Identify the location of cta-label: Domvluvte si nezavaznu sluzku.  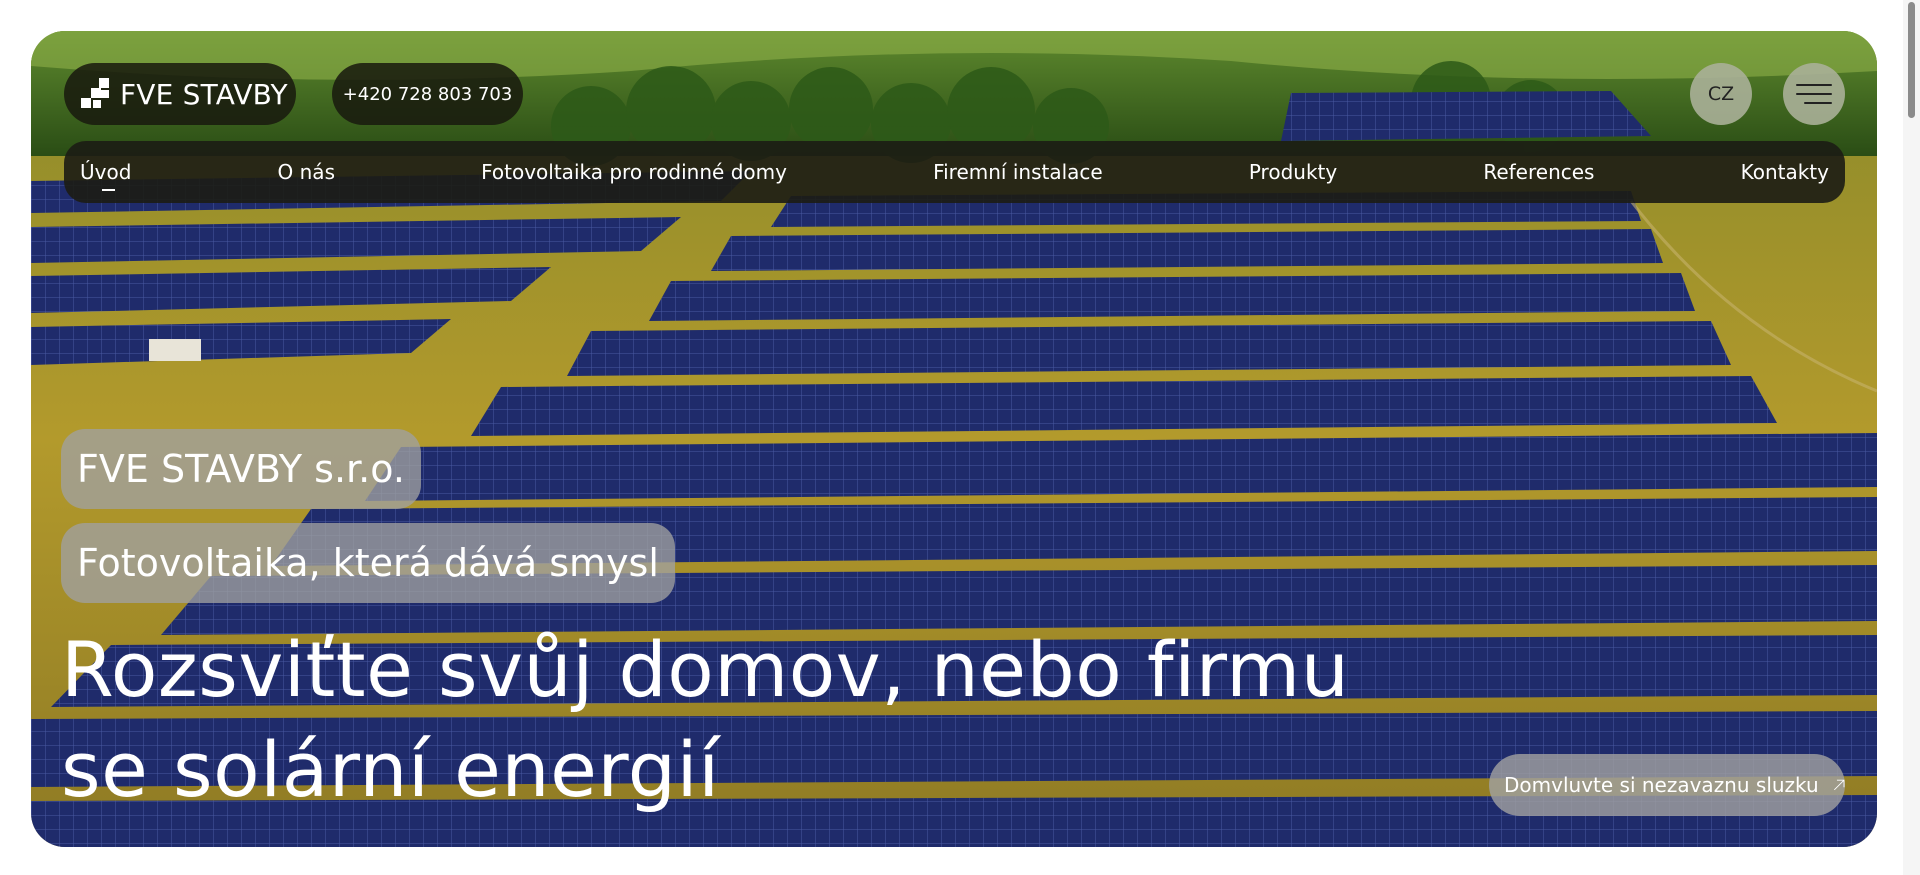
(1661, 785).